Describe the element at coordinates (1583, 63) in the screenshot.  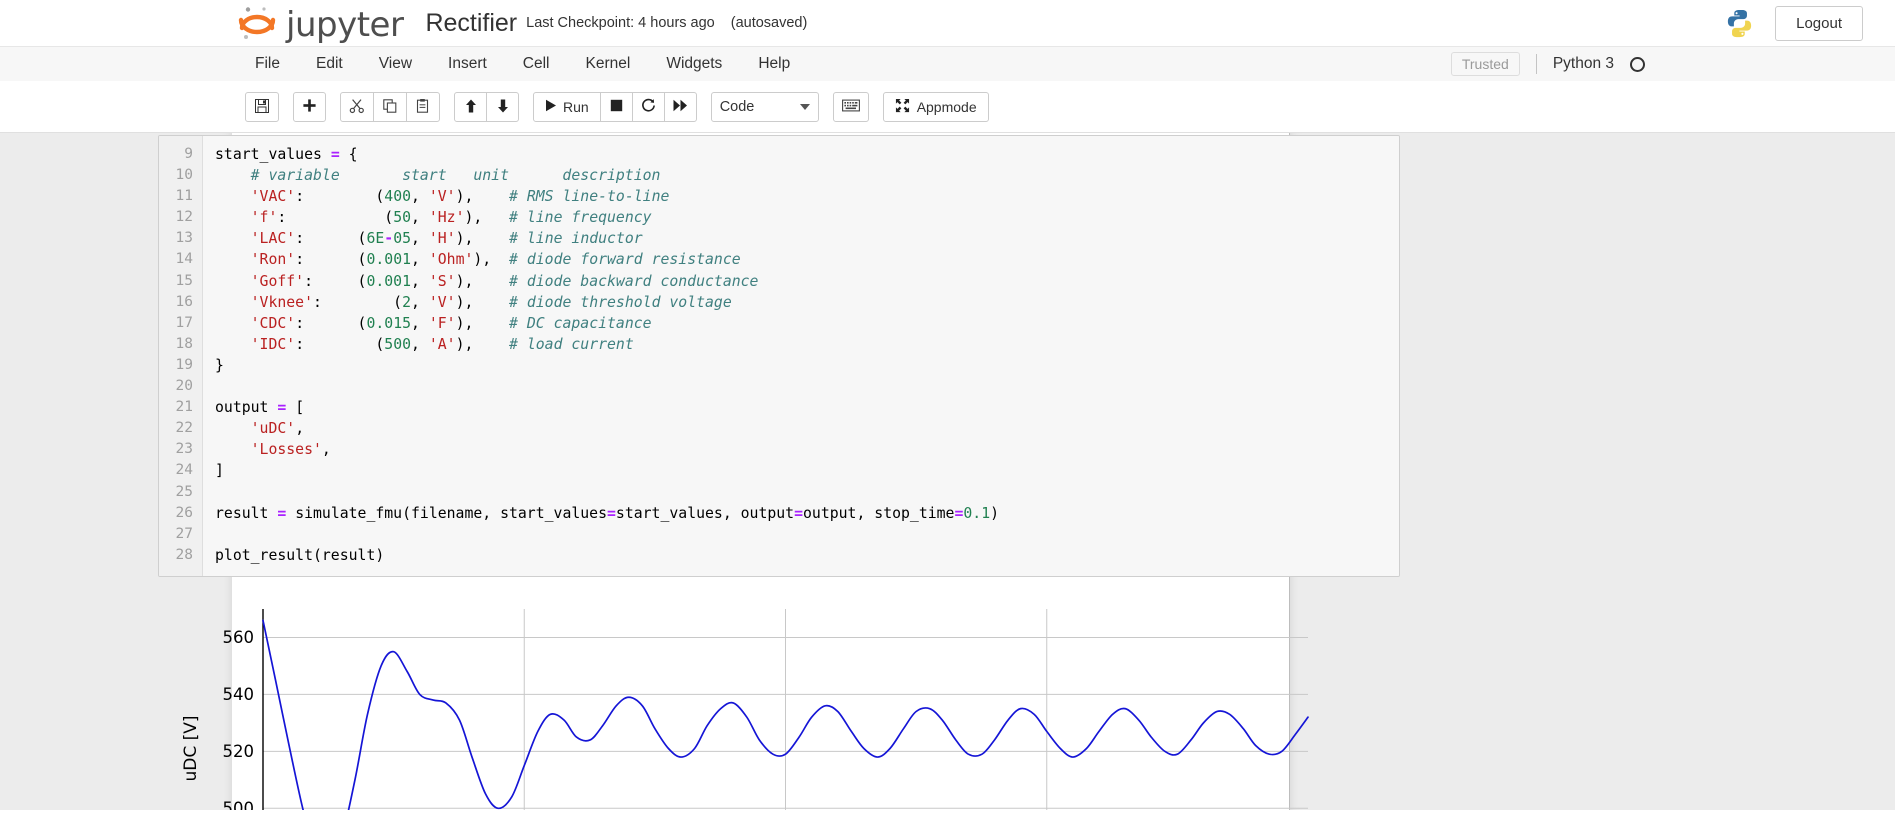
I see `kernel-indicator-name: Python 3` at that location.